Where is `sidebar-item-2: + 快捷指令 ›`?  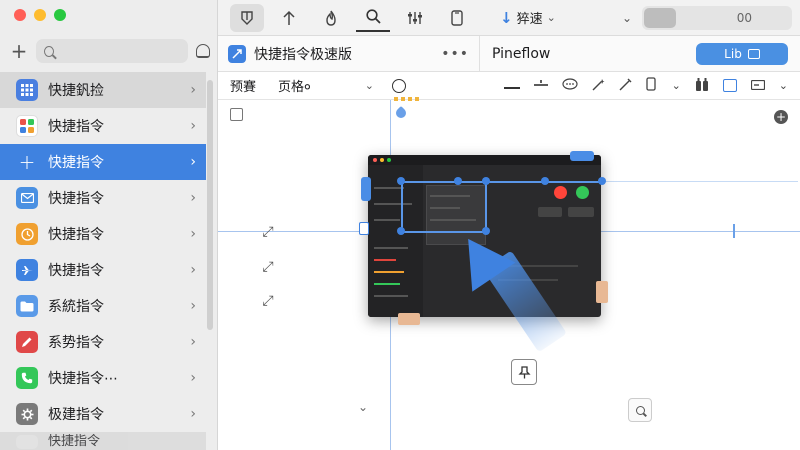
sidebar-item-2: + 快捷指令 › is located at coordinates (103, 162).